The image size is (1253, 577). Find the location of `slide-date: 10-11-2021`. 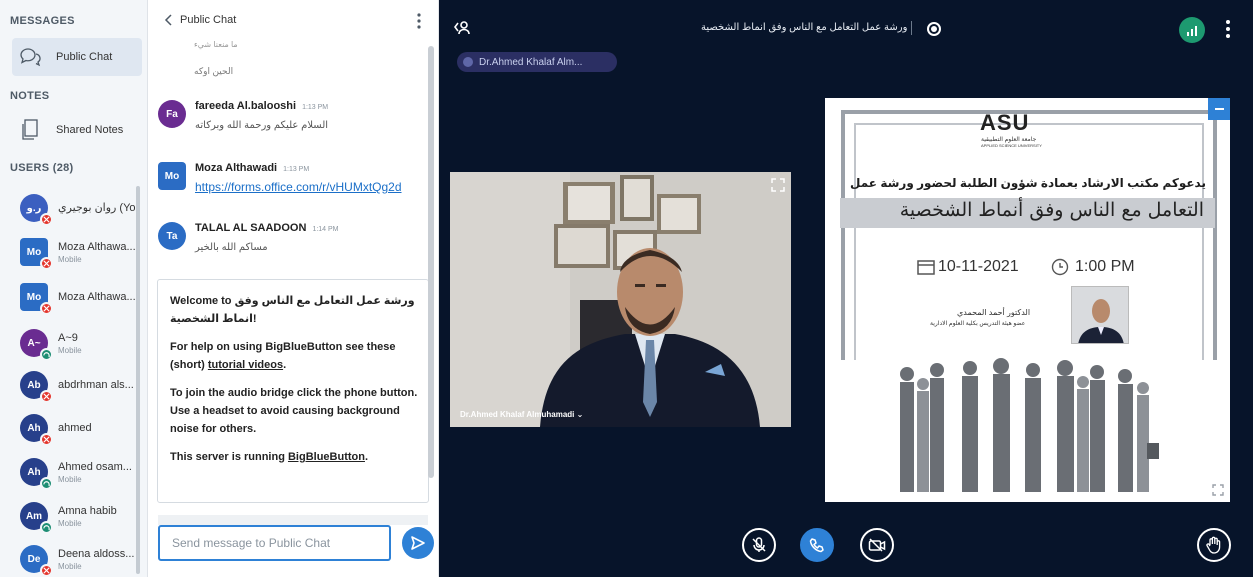

slide-date: 10-11-2021 is located at coordinates (968, 267).